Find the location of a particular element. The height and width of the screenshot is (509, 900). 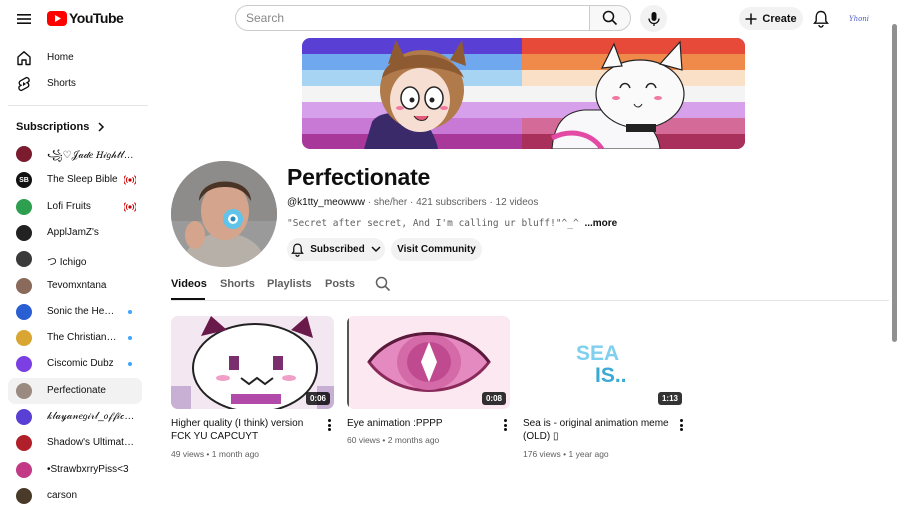

top-bar: YouTube Create Yhoni is located at coordinates (445, 18).